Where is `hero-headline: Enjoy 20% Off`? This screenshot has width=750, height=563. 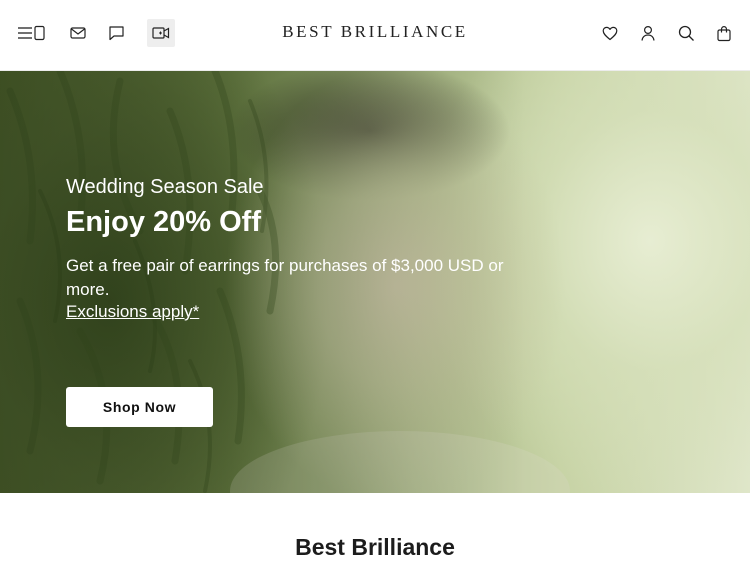 hero-headline: Enjoy 20% Off is located at coordinates (163, 222).